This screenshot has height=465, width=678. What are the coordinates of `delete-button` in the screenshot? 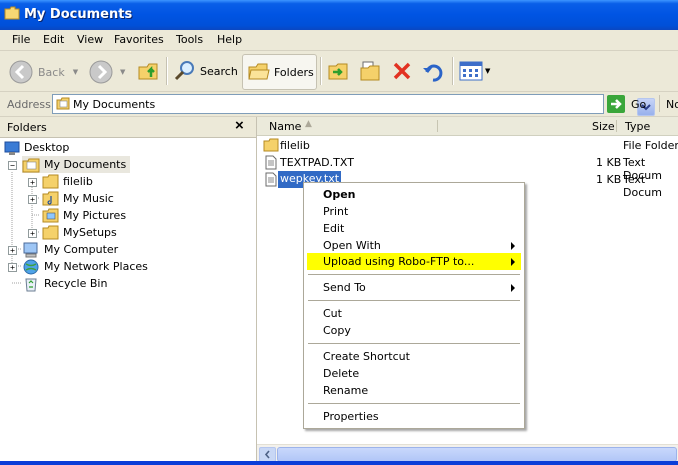 It's located at (402, 71).